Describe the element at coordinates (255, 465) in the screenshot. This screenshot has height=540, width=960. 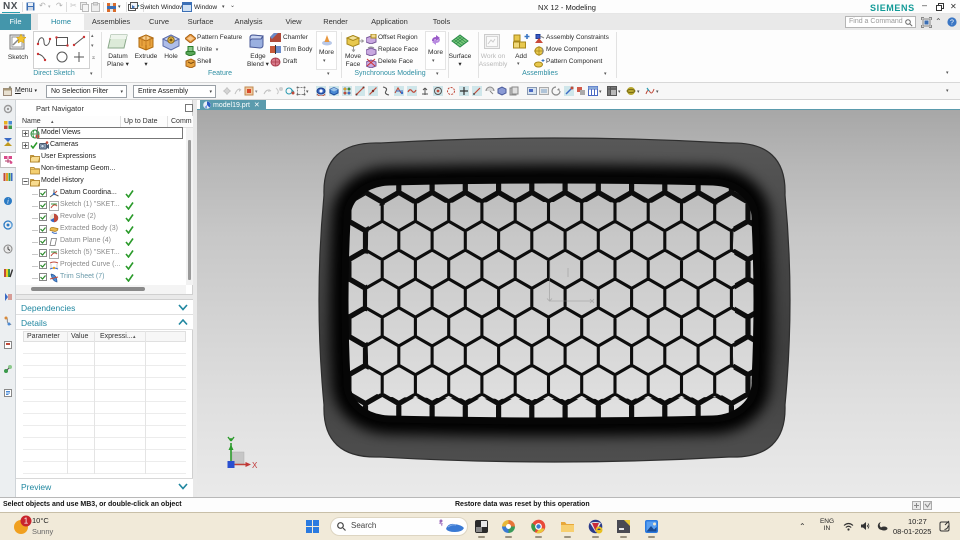
I see `svg-text: X` at that location.